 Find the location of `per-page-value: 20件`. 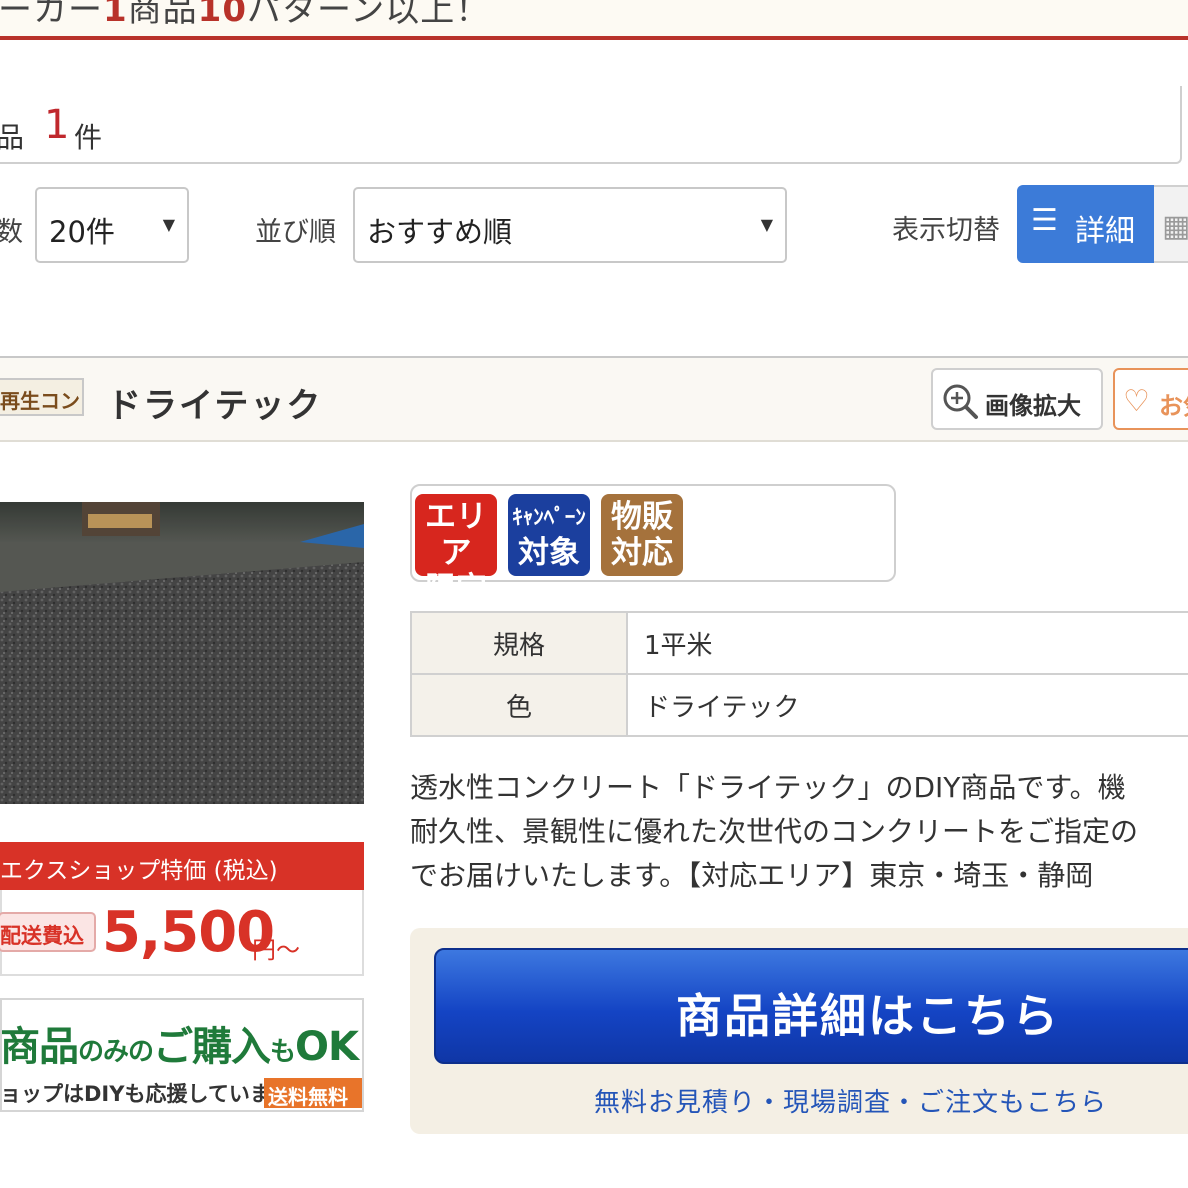

per-page-value: 20件 is located at coordinates (82, 232).